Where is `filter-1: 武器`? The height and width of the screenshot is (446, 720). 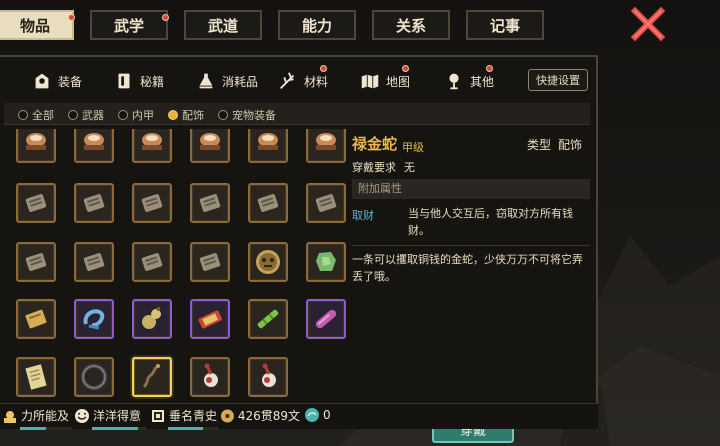
filter-1: 武器 is located at coordinates (86, 115).